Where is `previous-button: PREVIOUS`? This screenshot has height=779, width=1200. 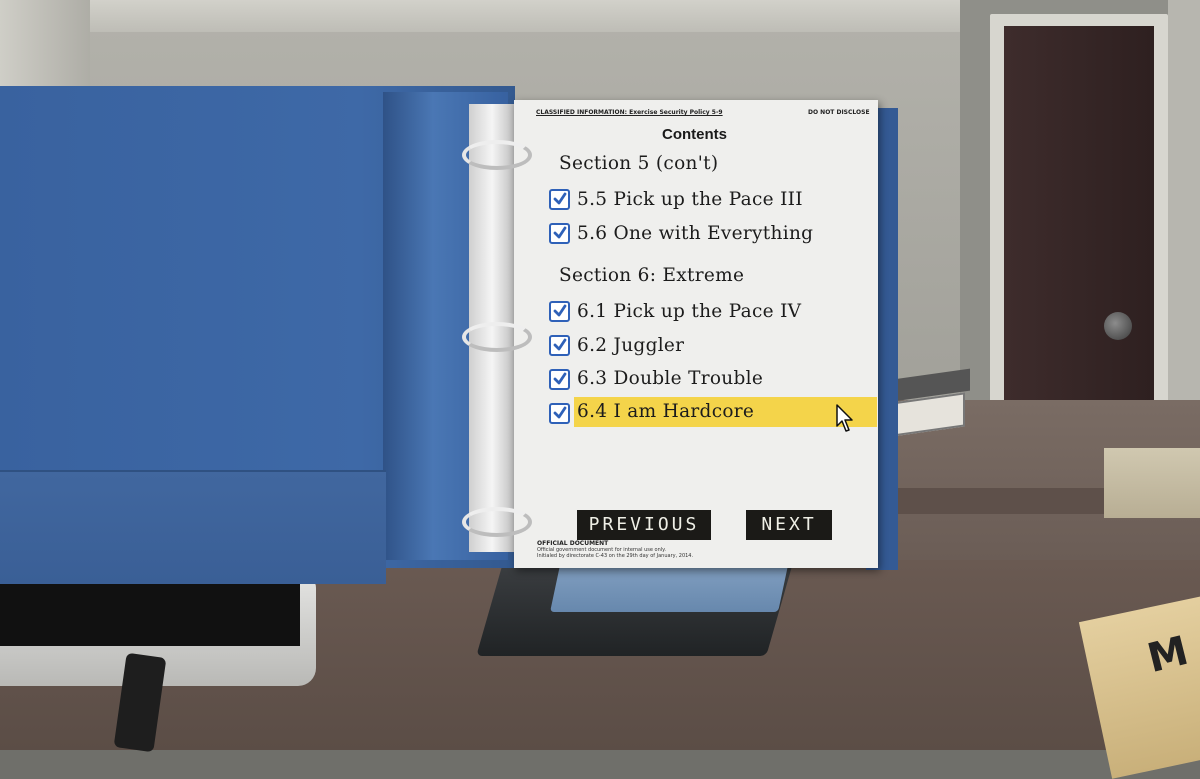
previous-button: PREVIOUS is located at coordinates (644, 525).